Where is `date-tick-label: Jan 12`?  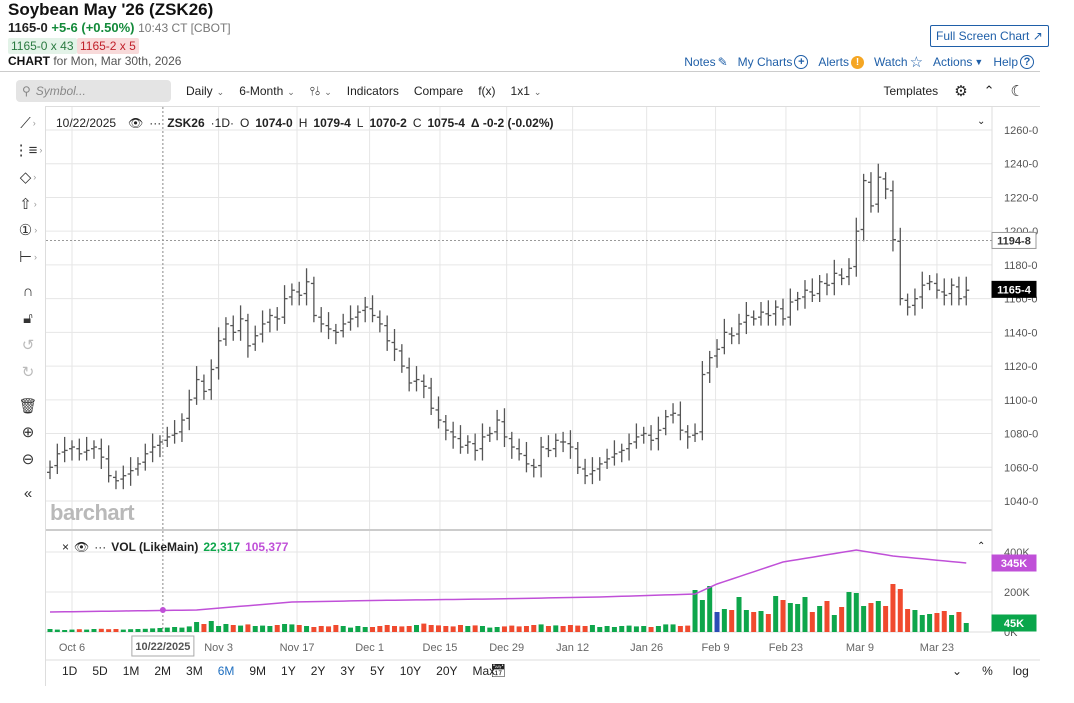
date-tick-label: Jan 12 is located at coordinates (572, 648).